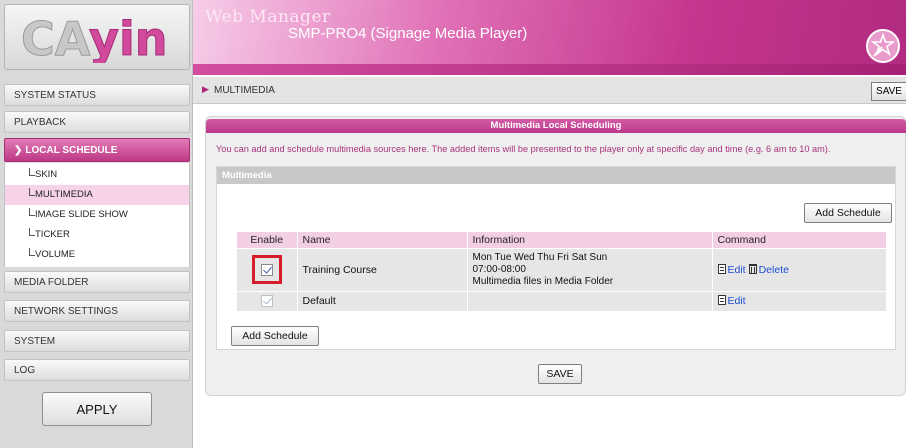  I want to click on sidebar-item-system-status: SYSTEM STATUS, so click(97, 95).